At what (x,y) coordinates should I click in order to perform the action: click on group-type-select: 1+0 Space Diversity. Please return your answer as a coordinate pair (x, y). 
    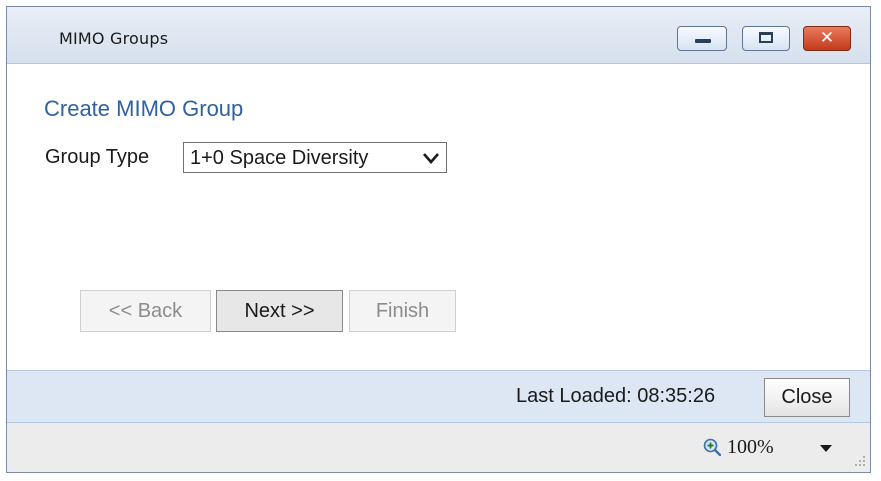
    Looking at the image, I should click on (315, 157).